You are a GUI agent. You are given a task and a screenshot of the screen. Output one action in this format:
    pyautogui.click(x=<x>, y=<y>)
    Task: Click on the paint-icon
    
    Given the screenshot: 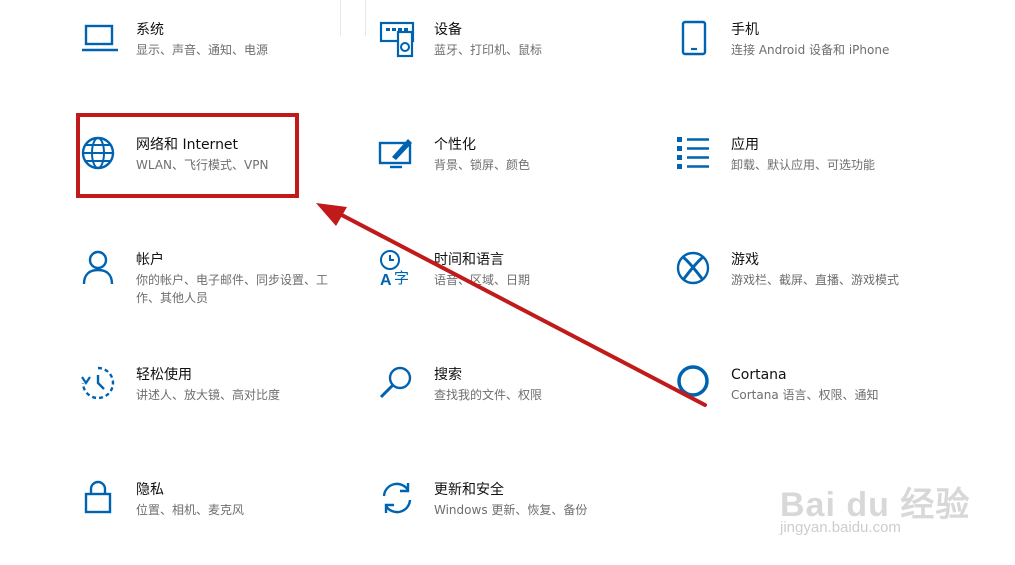 What is the action you would take?
    pyautogui.click(x=398, y=155)
    